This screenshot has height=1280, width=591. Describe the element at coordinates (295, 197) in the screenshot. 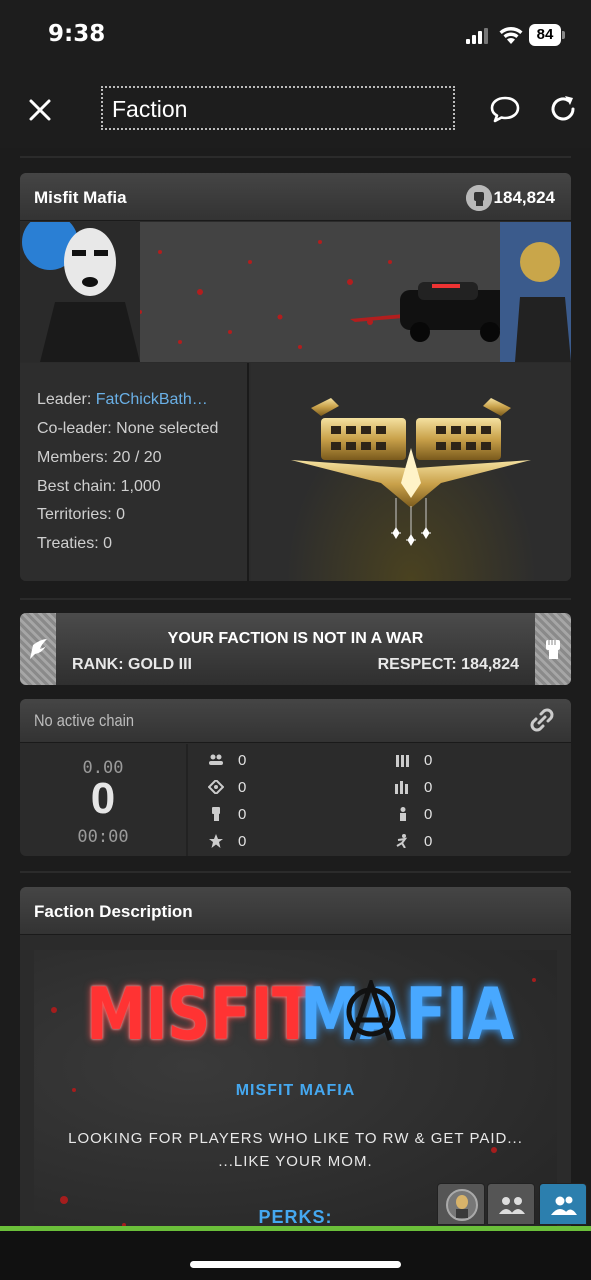

I see `faction-header: Misfit Mafia 184,824` at that location.